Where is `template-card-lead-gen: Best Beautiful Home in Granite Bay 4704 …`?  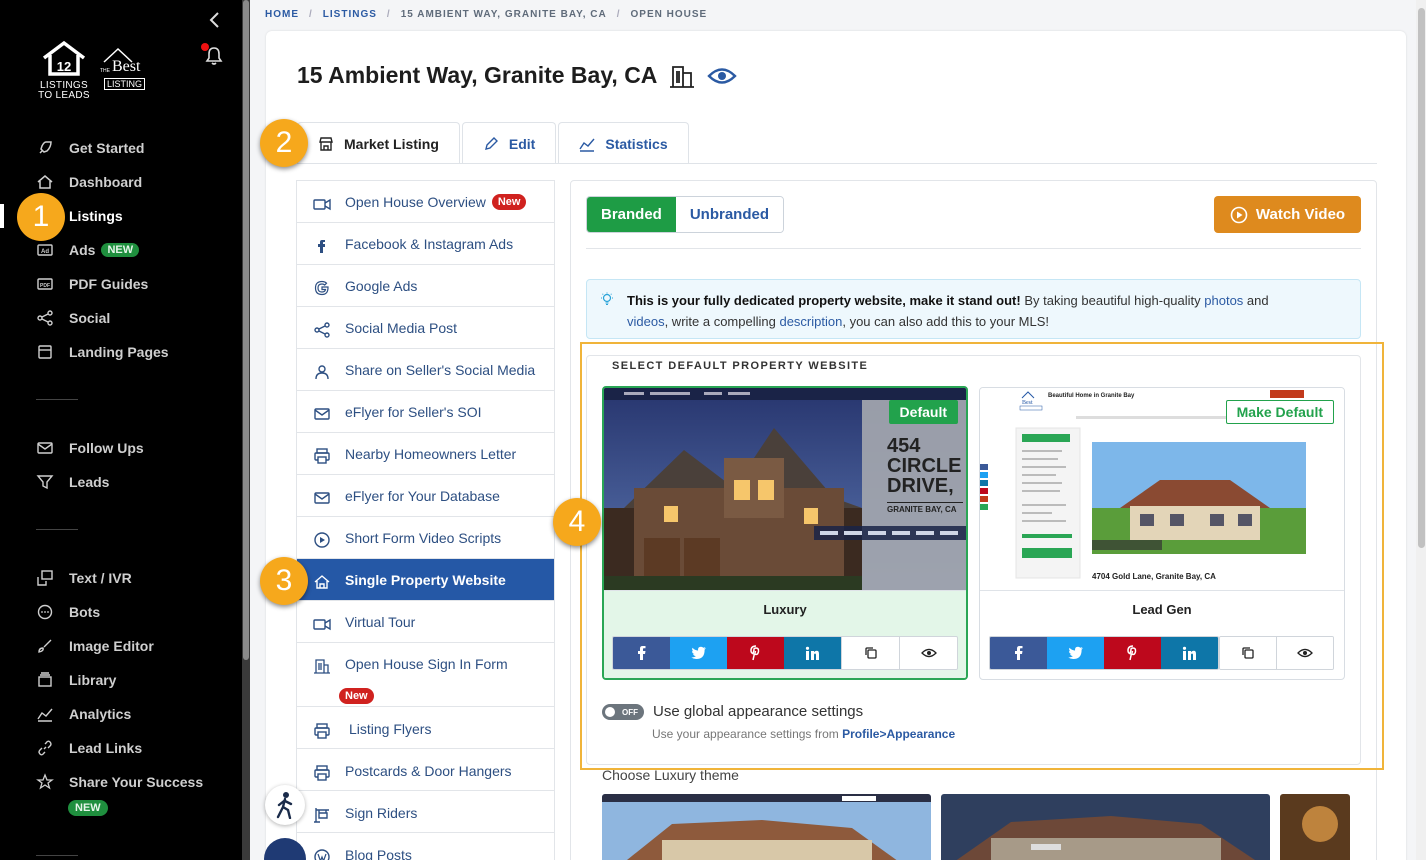
template-card-lead-gen: Best Beautiful Home in Granite Bay 4704 … is located at coordinates (1162, 533).